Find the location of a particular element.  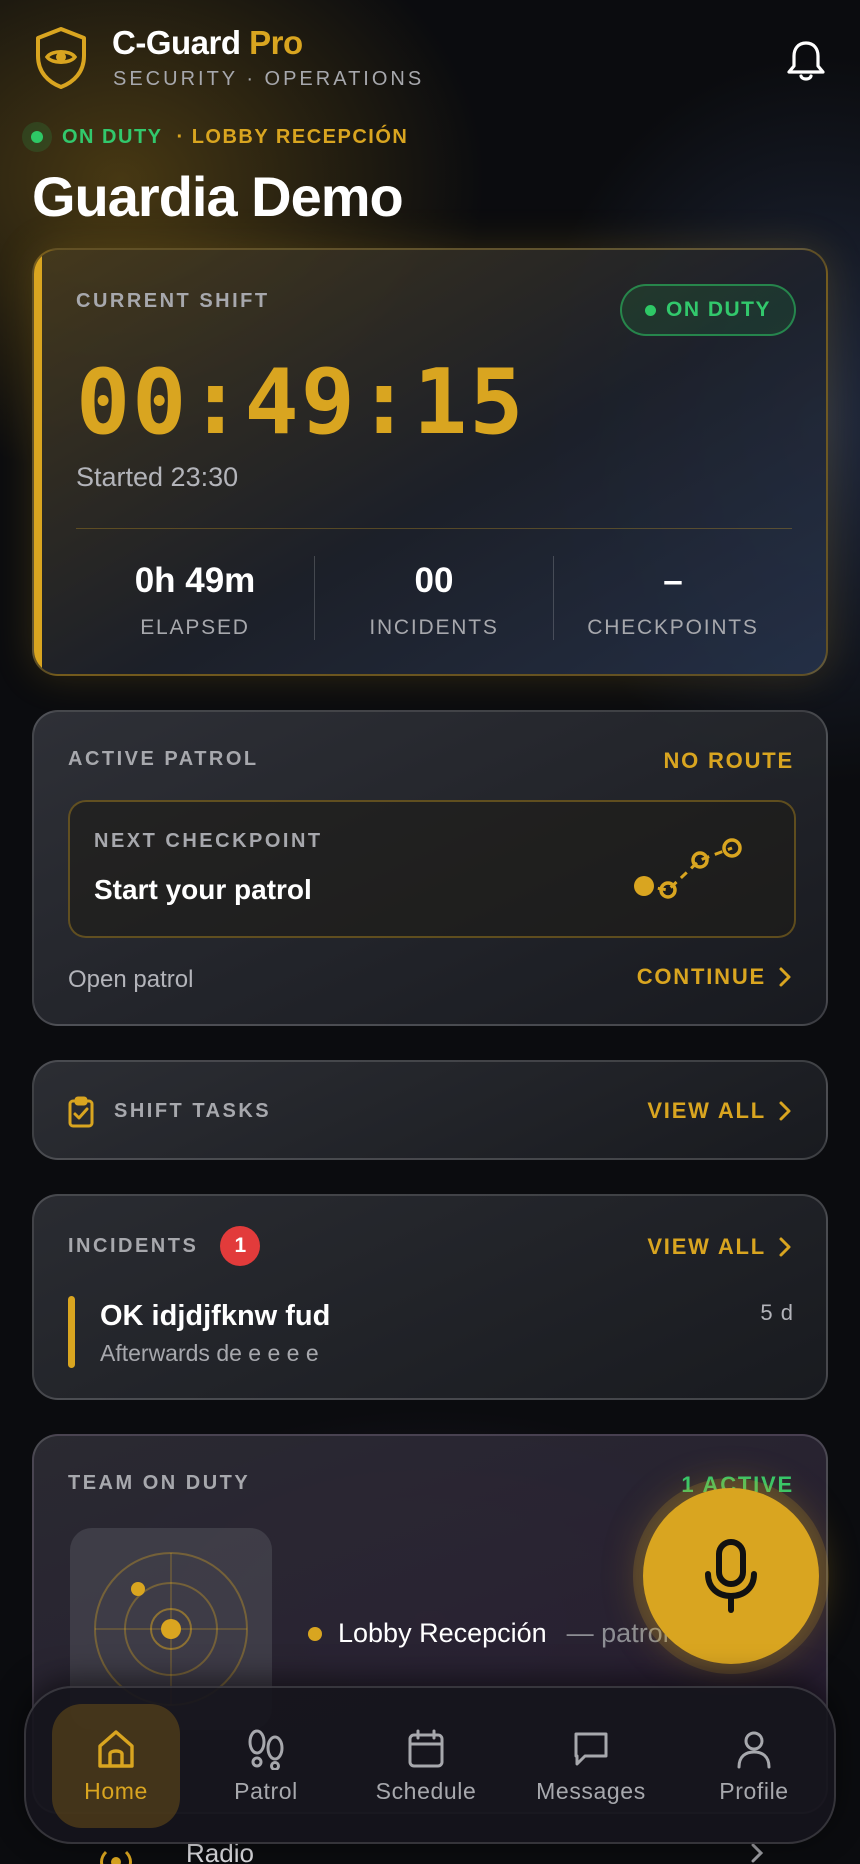

duty-location: · LOBBY RECEPCIÓN is located at coordinates (292, 136).